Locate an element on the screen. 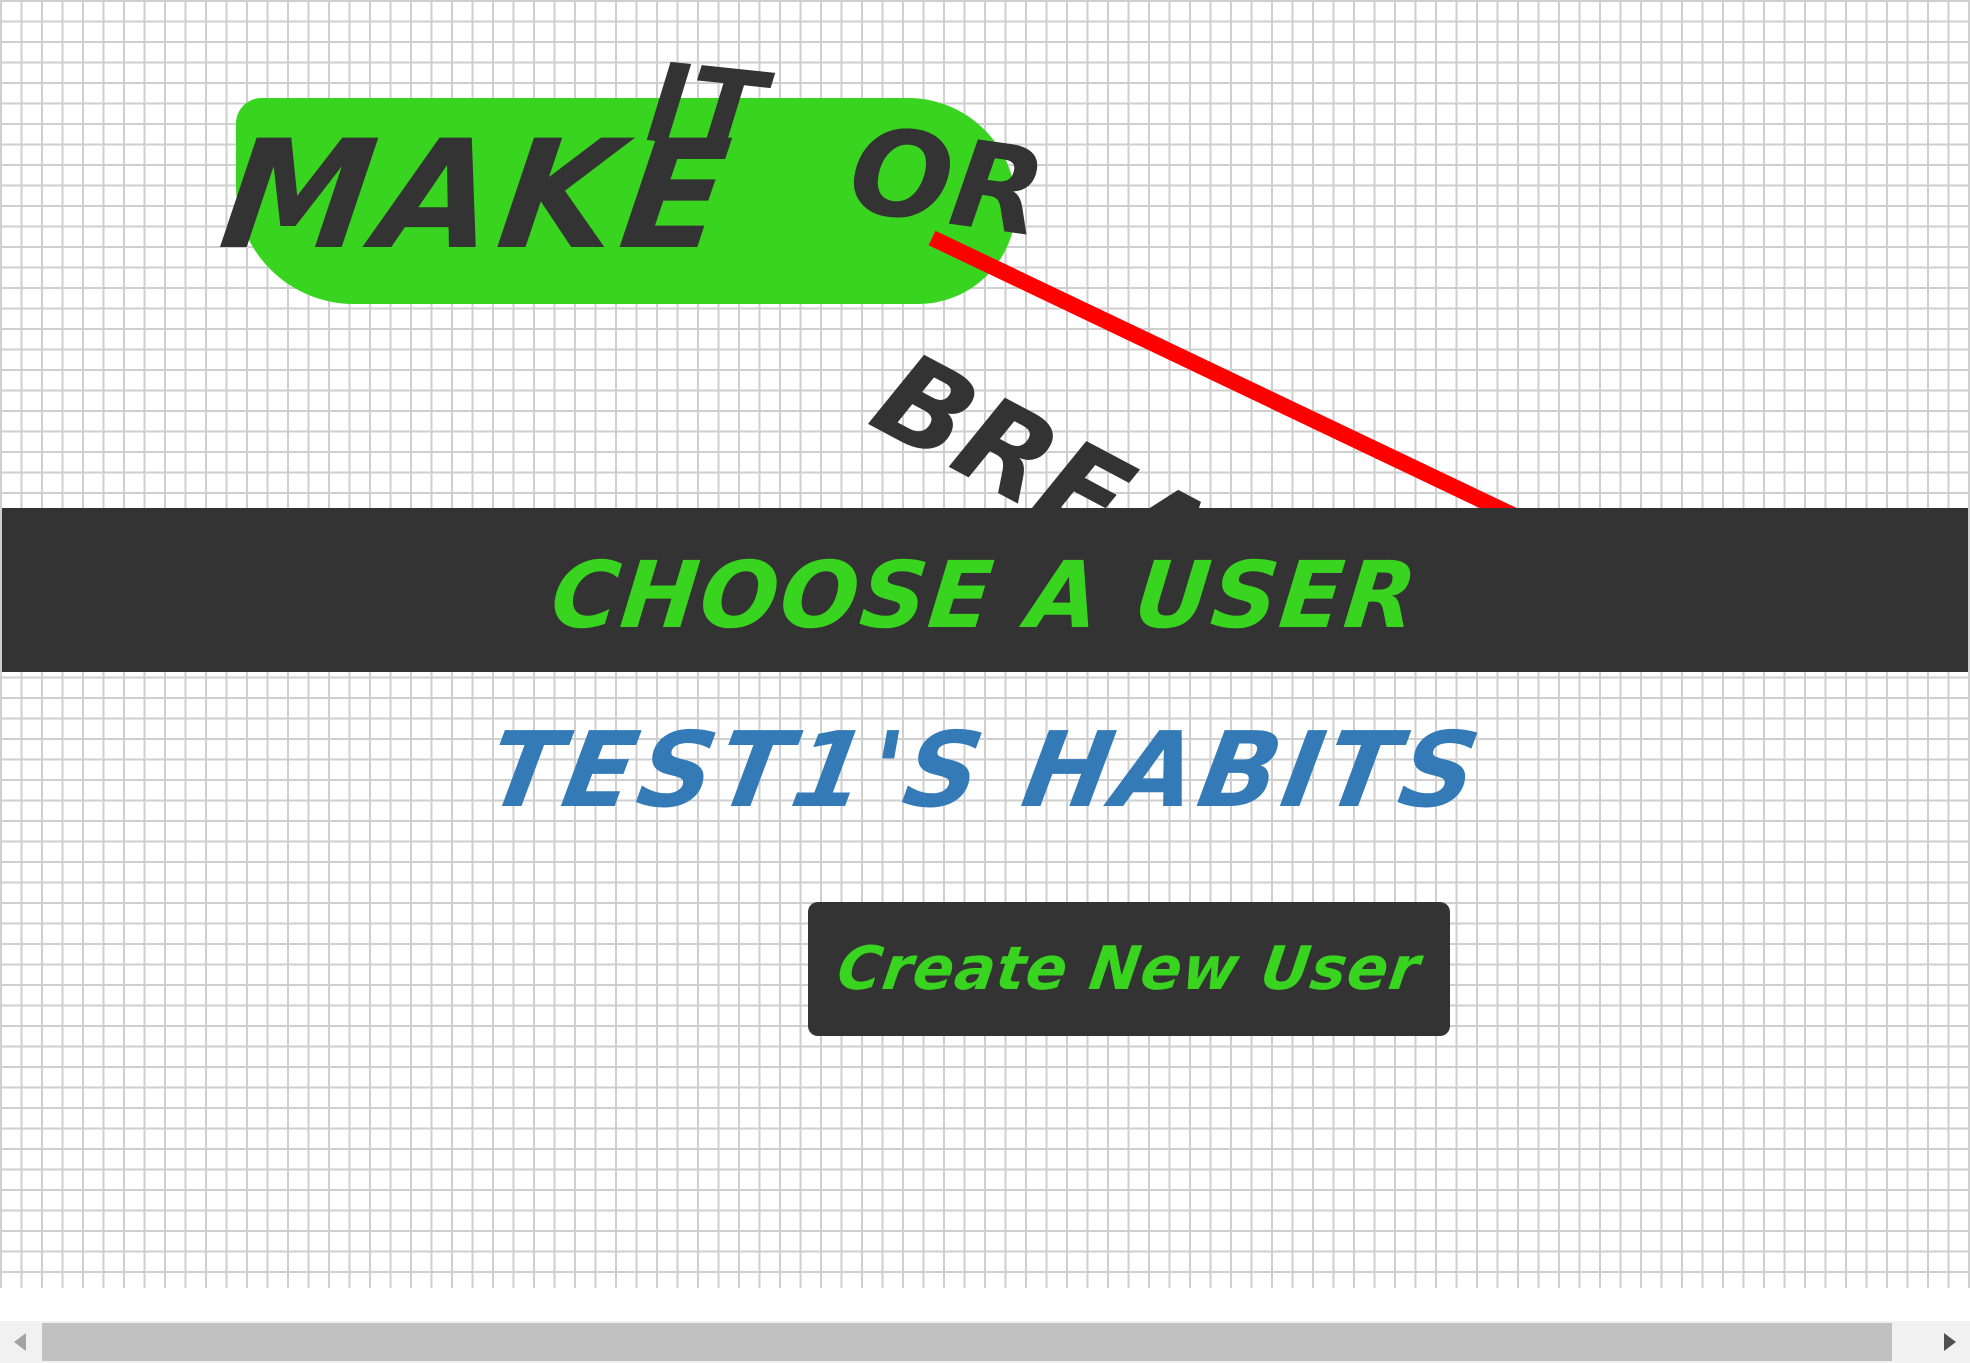 This screenshot has width=1970, height=1363. user-link-label: TEST1'S HABITS is located at coordinates (984, 770).